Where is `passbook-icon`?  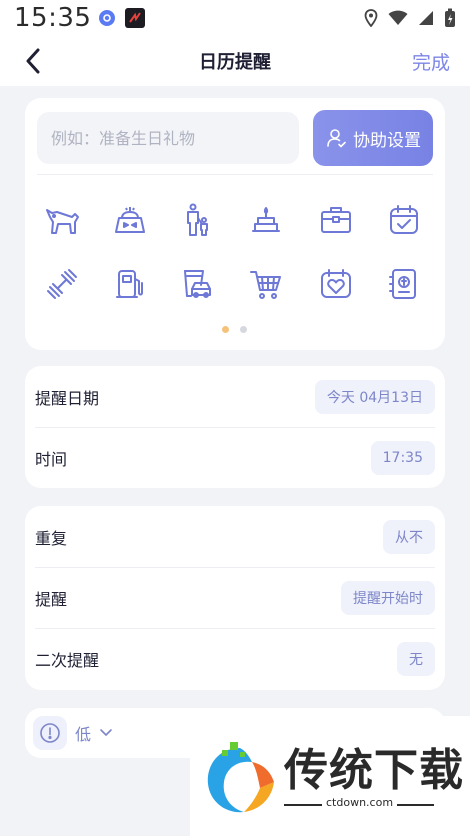 passbook-icon is located at coordinates (404, 284).